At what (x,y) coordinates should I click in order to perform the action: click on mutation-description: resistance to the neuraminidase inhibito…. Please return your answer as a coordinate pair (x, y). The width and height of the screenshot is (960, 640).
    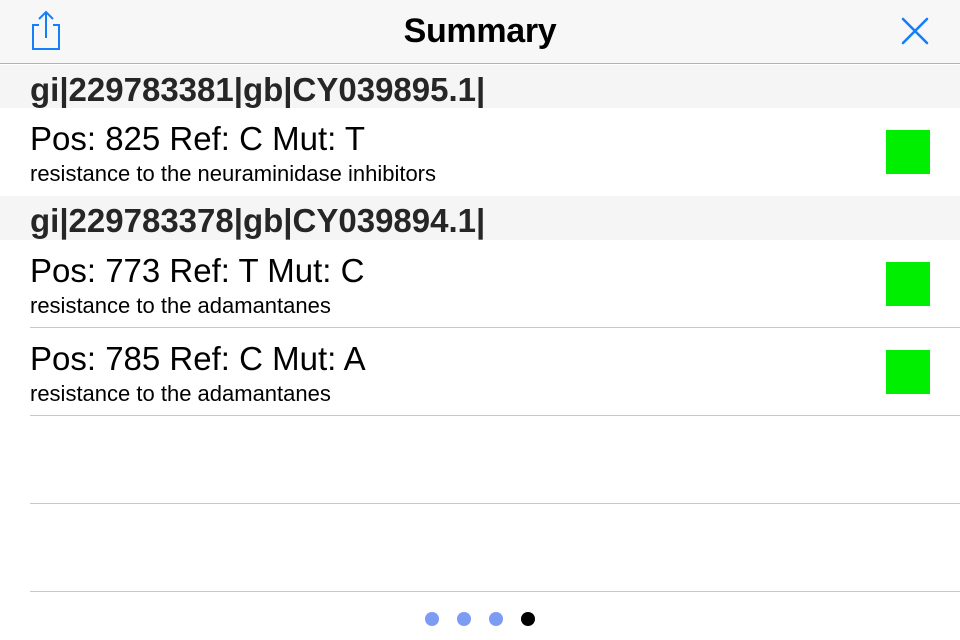
    Looking at the image, I should click on (233, 173).